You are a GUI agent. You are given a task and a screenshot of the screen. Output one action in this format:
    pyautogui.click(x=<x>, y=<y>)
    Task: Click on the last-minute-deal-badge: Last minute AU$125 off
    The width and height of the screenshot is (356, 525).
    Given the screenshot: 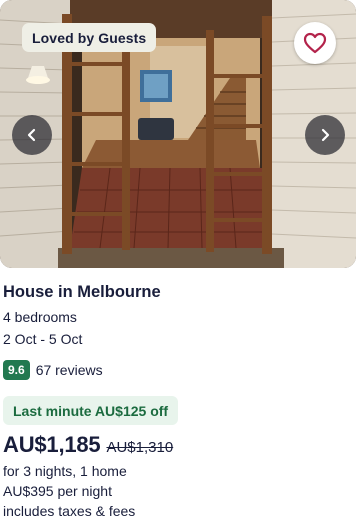 What is the action you would take?
    pyautogui.click(x=91, y=410)
    